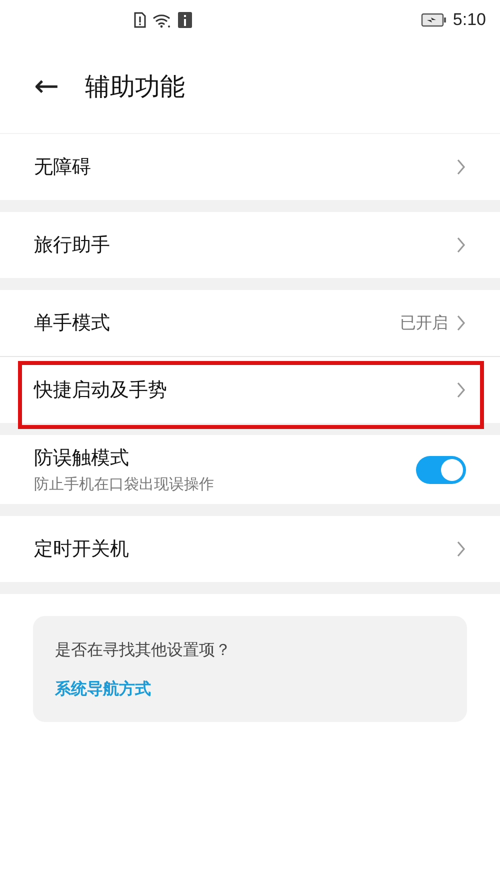 Image resolution: width=500 pixels, height=888 pixels. Describe the element at coordinates (250, 245) in the screenshot. I see `settings-row: 旅行助手` at that location.